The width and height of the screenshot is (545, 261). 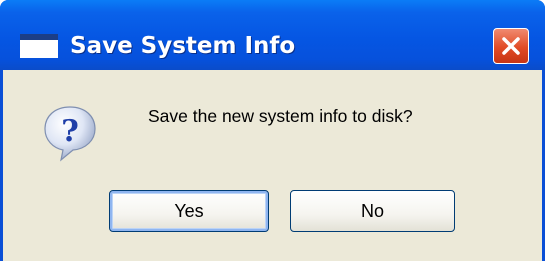 What do you see at coordinates (372, 211) in the screenshot?
I see `no-button: No` at bounding box center [372, 211].